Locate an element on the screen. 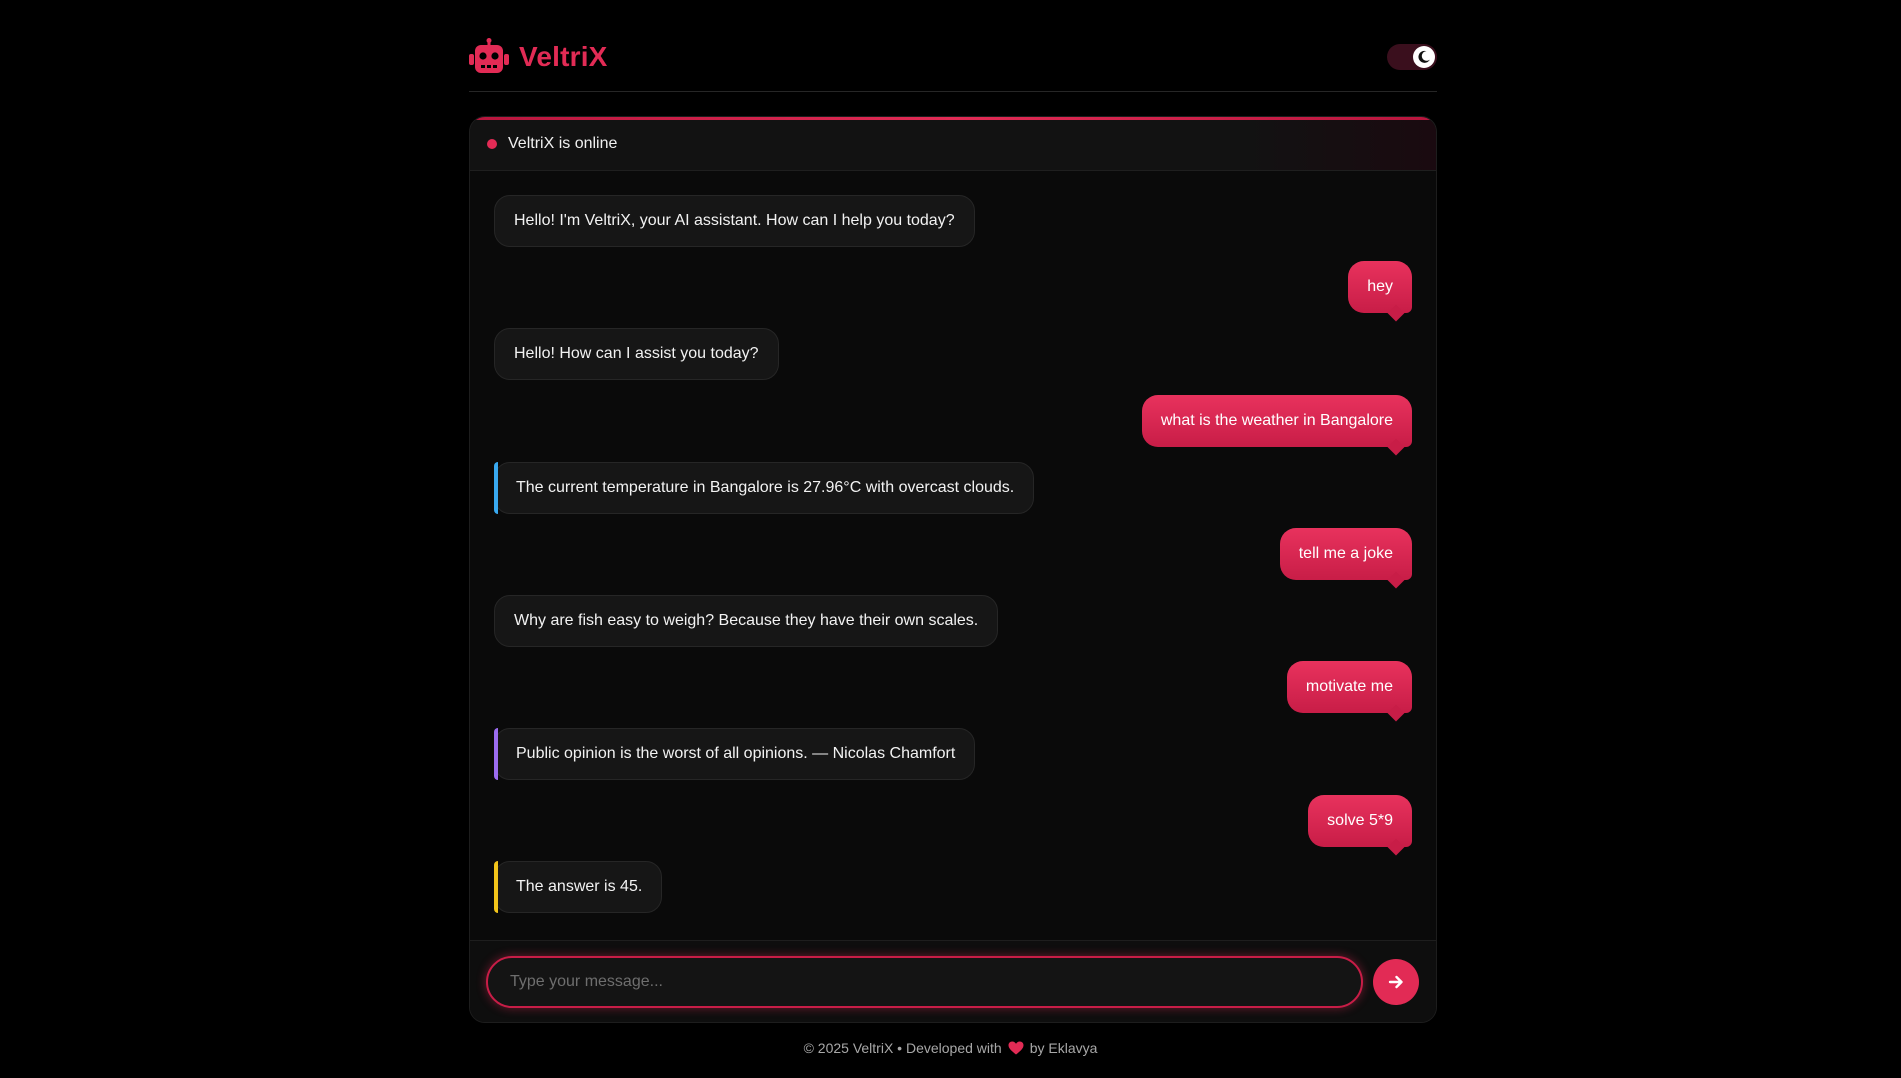  brand: VeltriX is located at coordinates (538, 56).